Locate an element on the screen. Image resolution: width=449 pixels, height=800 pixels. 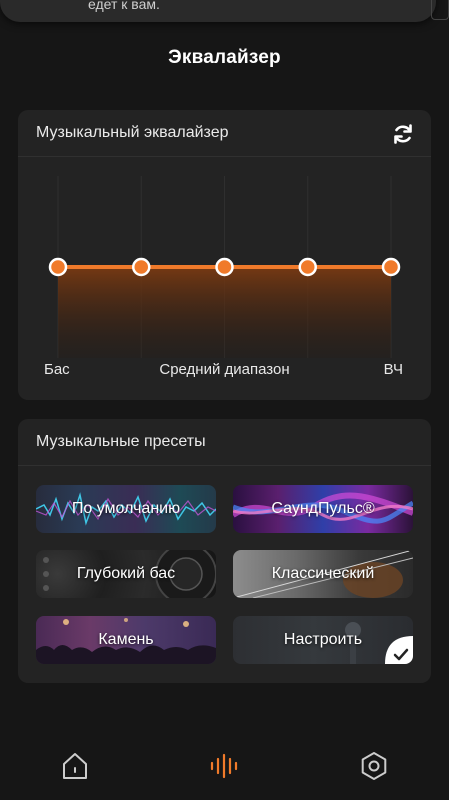
presets-card-title: Музыкальные пресеты is located at coordinates (121, 441).